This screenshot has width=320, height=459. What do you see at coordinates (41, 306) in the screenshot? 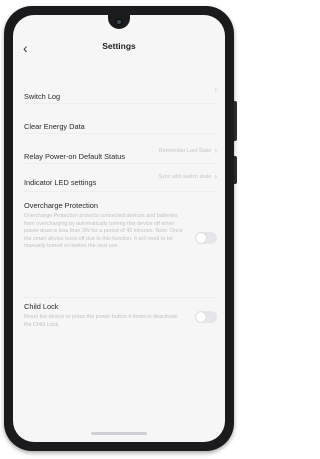
I see `child-lock-title: Child Lock` at bounding box center [41, 306].